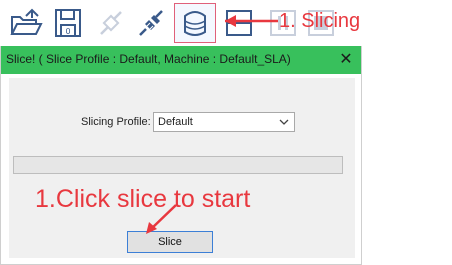 This screenshot has width=452, height=265. I want to click on slicing-profile-label: Slicing Profile:, so click(116, 122).